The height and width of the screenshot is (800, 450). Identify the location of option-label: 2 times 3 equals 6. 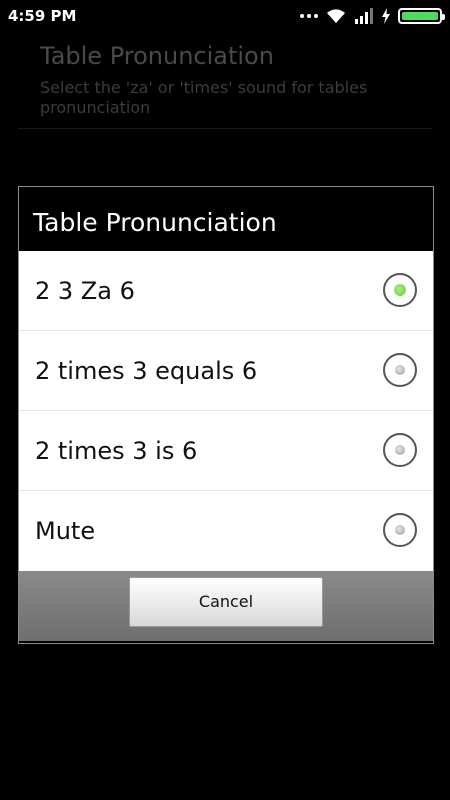
(146, 371).